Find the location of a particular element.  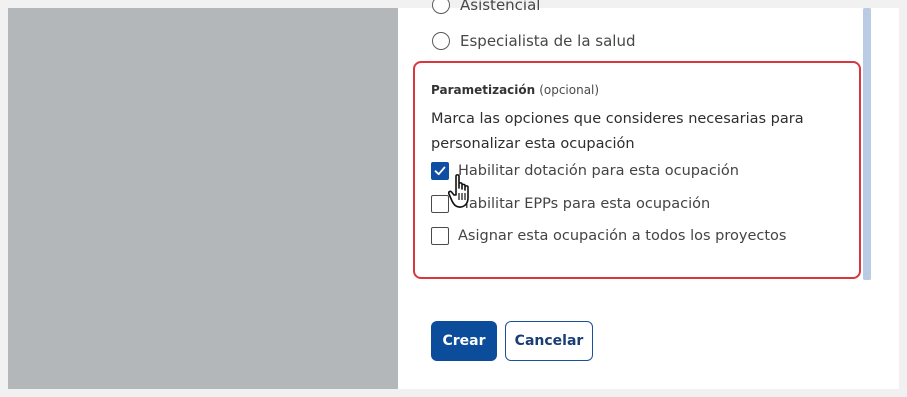

radio-label: Asistencial is located at coordinates (500, 7).